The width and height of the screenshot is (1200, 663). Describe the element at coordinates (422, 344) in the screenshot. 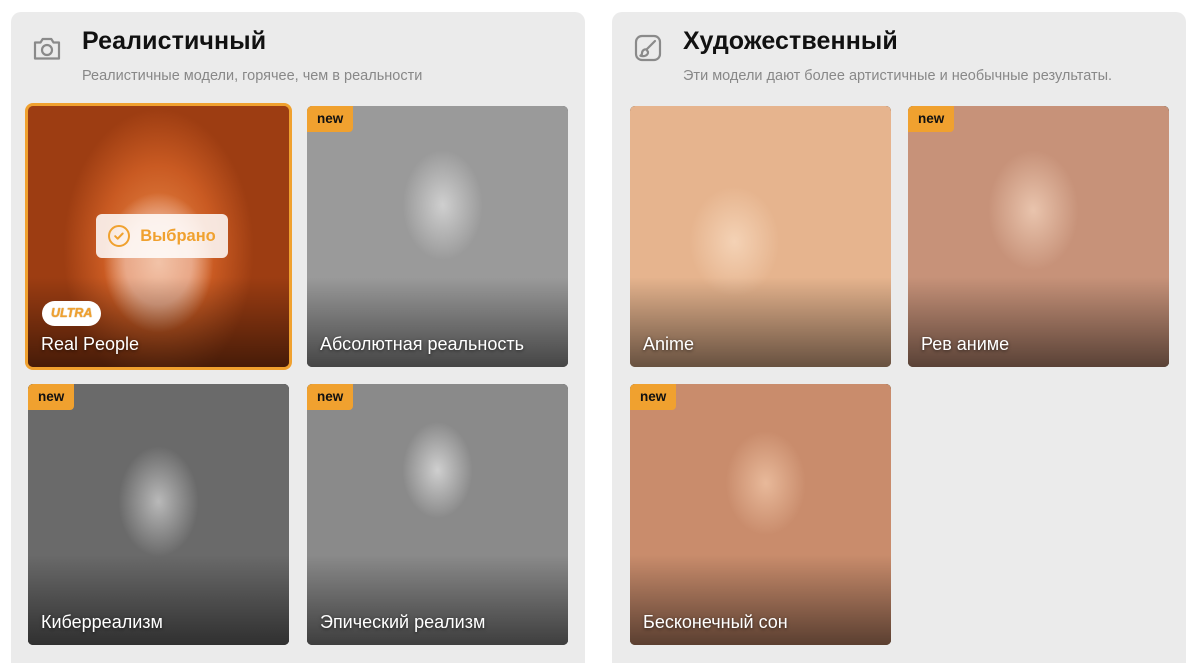

I see `model-card-label: Абсолютная реальность` at that location.